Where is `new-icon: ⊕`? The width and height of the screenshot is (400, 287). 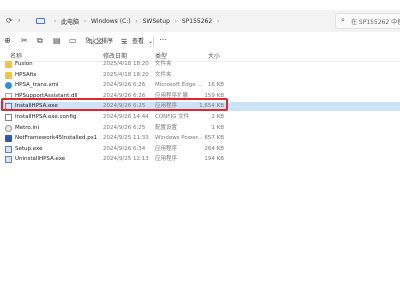 new-icon: ⊕ is located at coordinates (7, 41).